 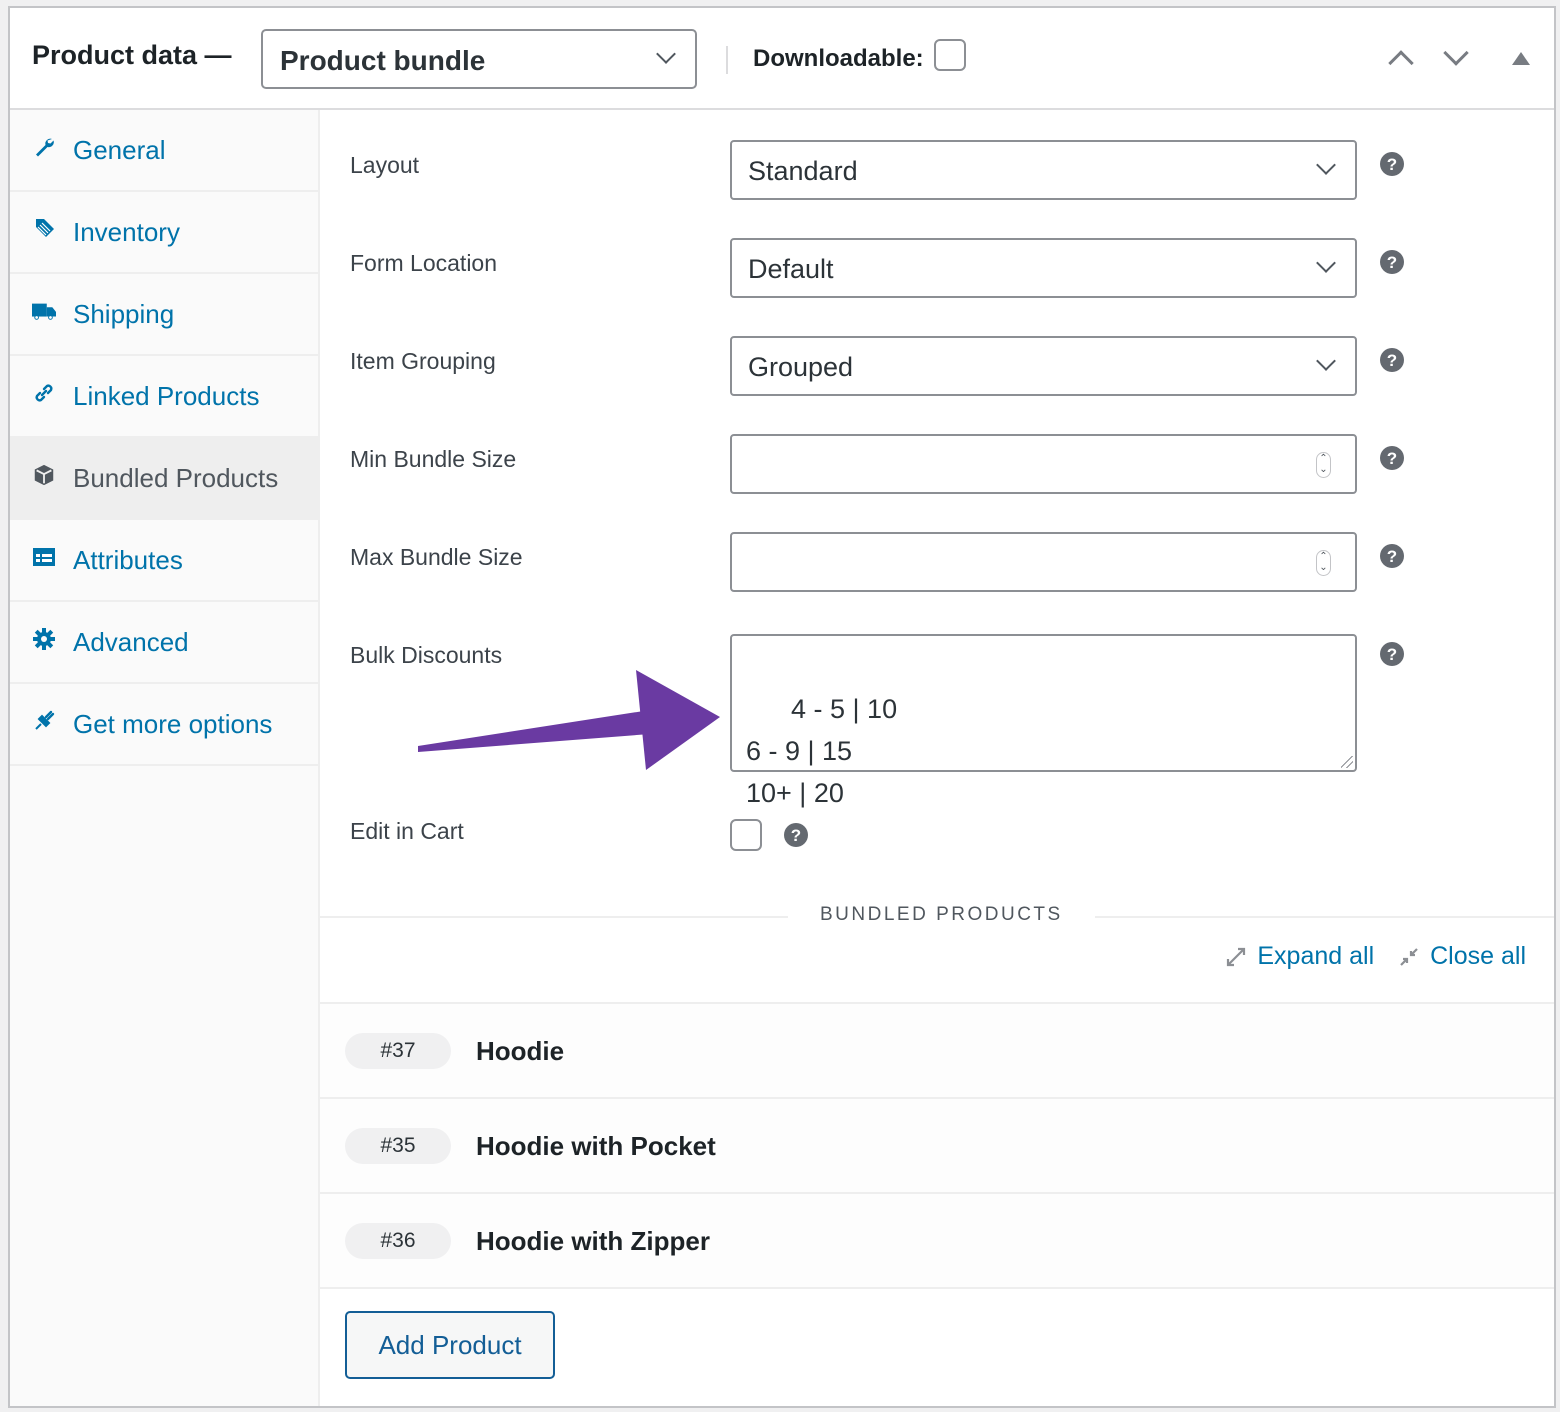 I want to click on bundled-item: #37 Hoodie, so click(x=937, y=1051).